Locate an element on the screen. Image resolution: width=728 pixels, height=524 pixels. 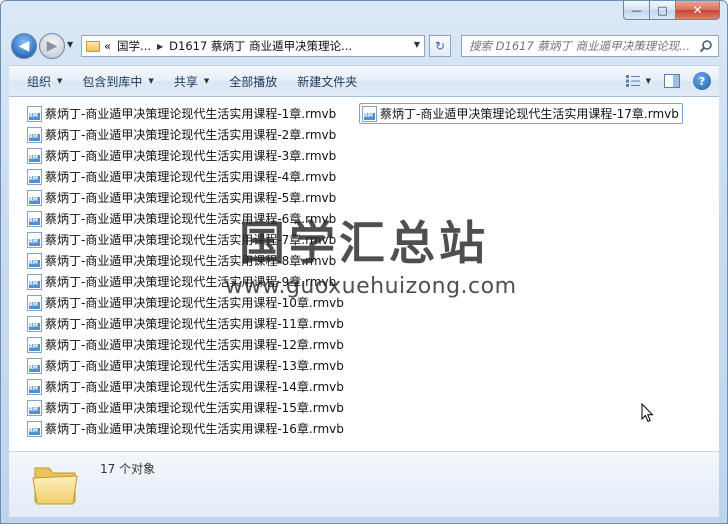
caption-buttons: — □ ✕ is located at coordinates (671, 10).